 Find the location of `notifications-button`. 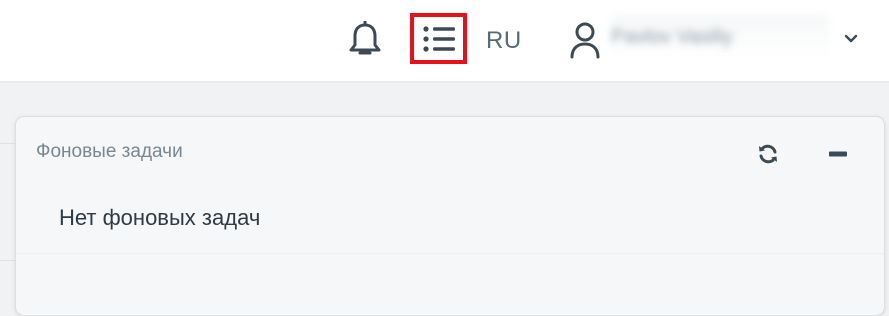

notifications-button is located at coordinates (365, 40).